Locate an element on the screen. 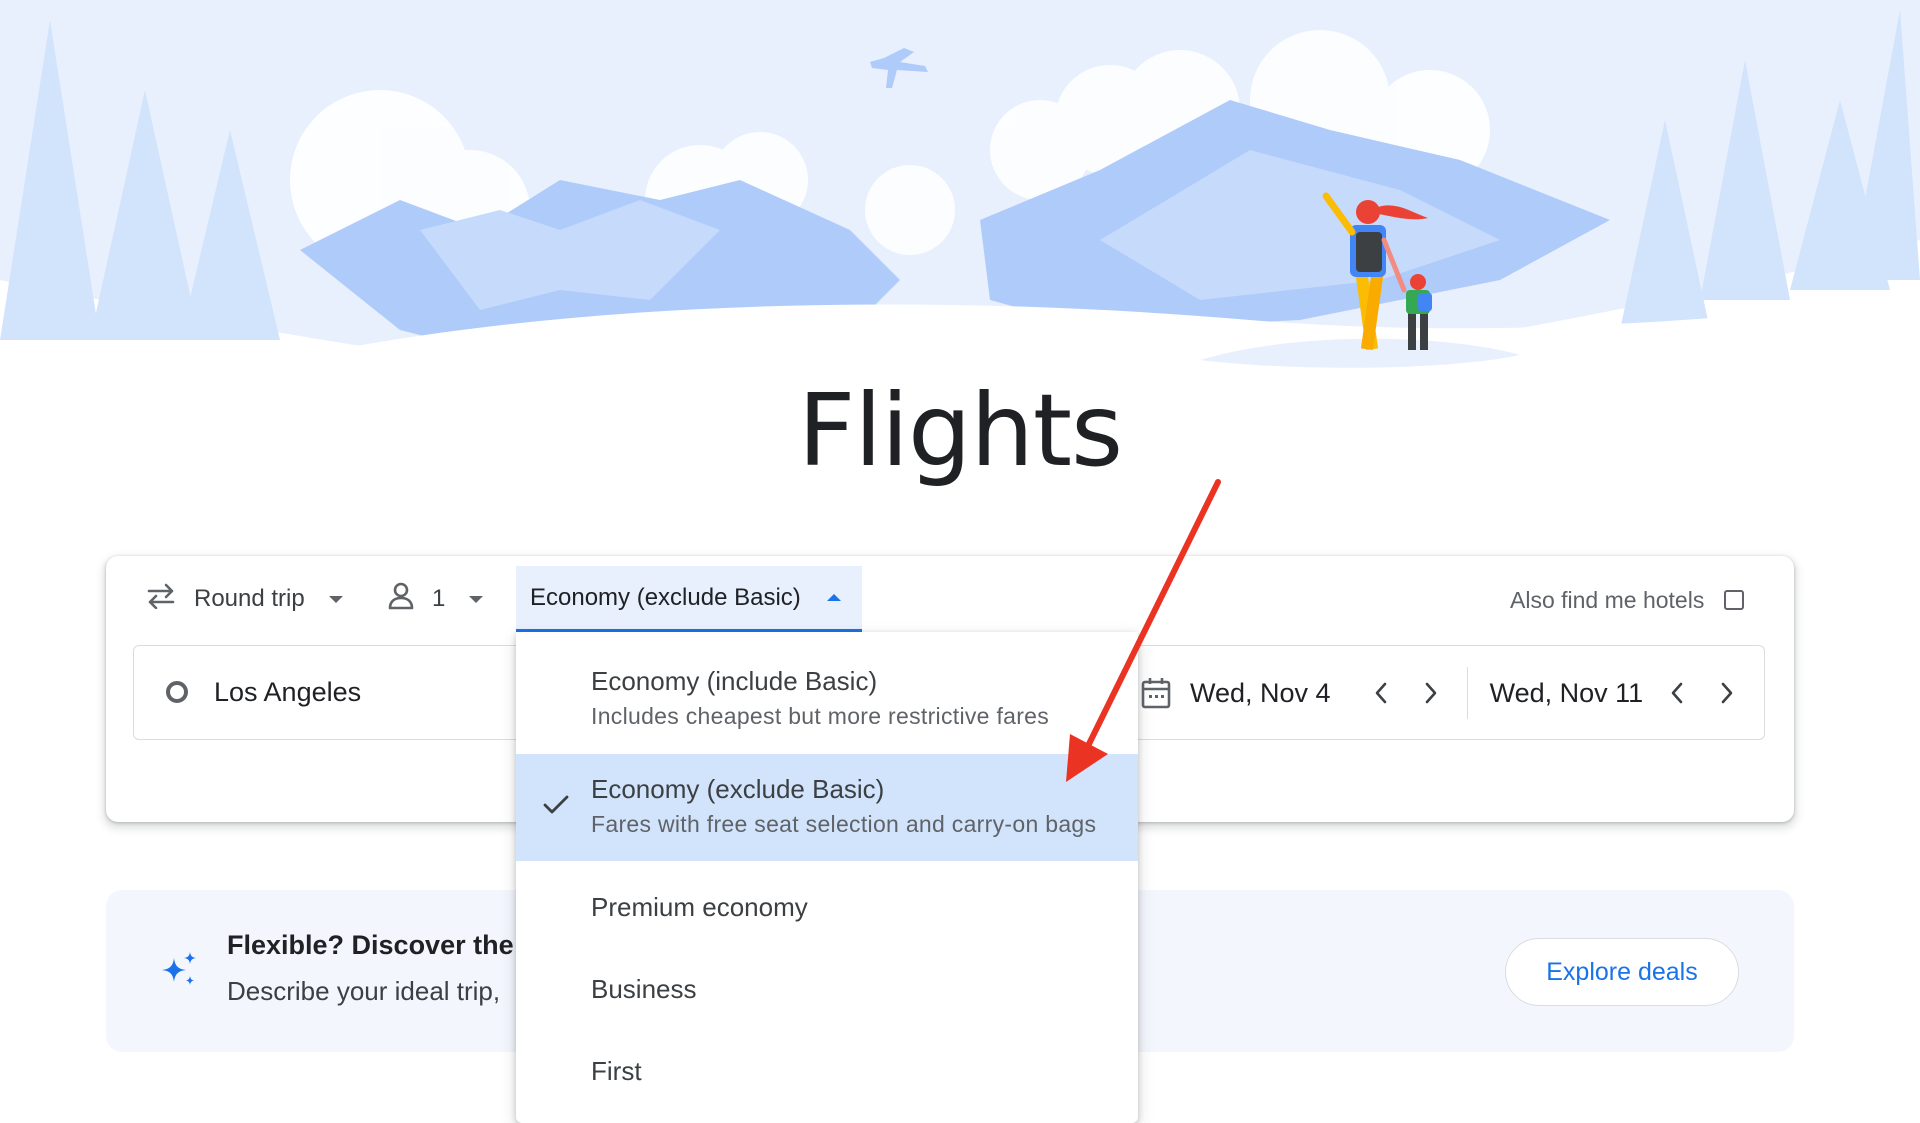 Image resolution: width=1920 pixels, height=1123 pixels. menu-item-label: First is located at coordinates (616, 1071).